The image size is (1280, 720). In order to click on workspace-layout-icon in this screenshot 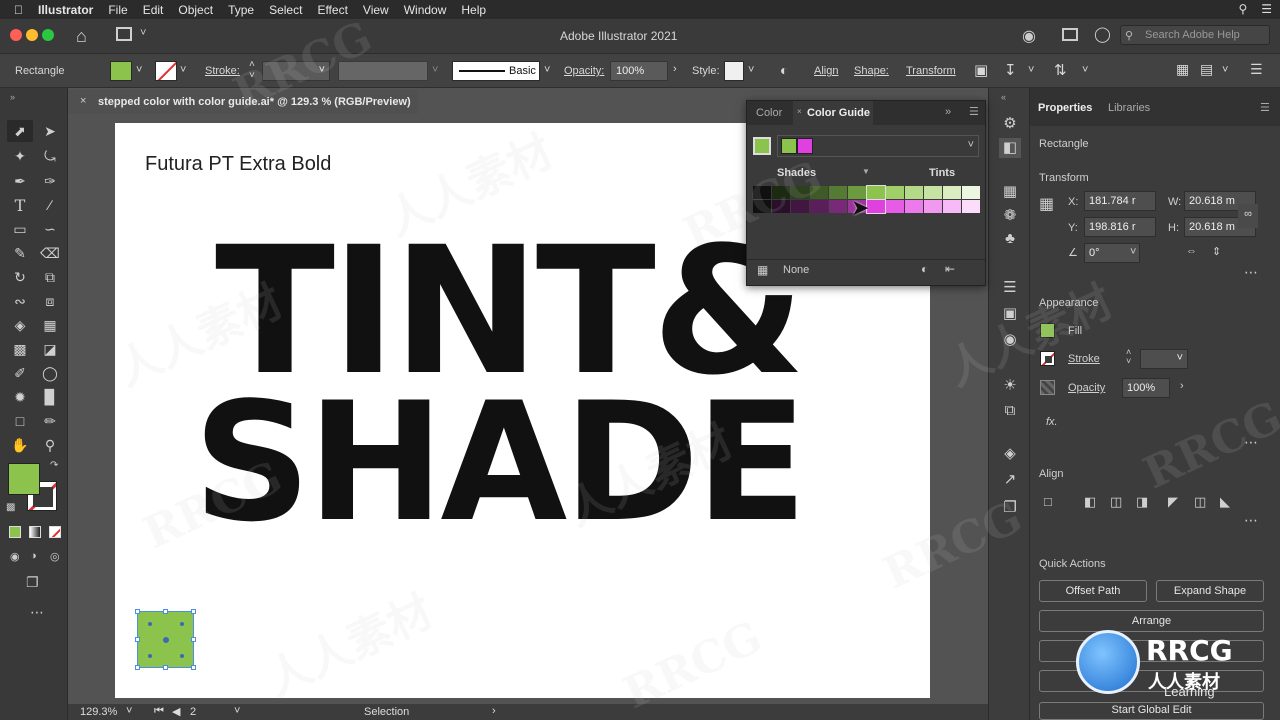, I will do `click(124, 34)`.